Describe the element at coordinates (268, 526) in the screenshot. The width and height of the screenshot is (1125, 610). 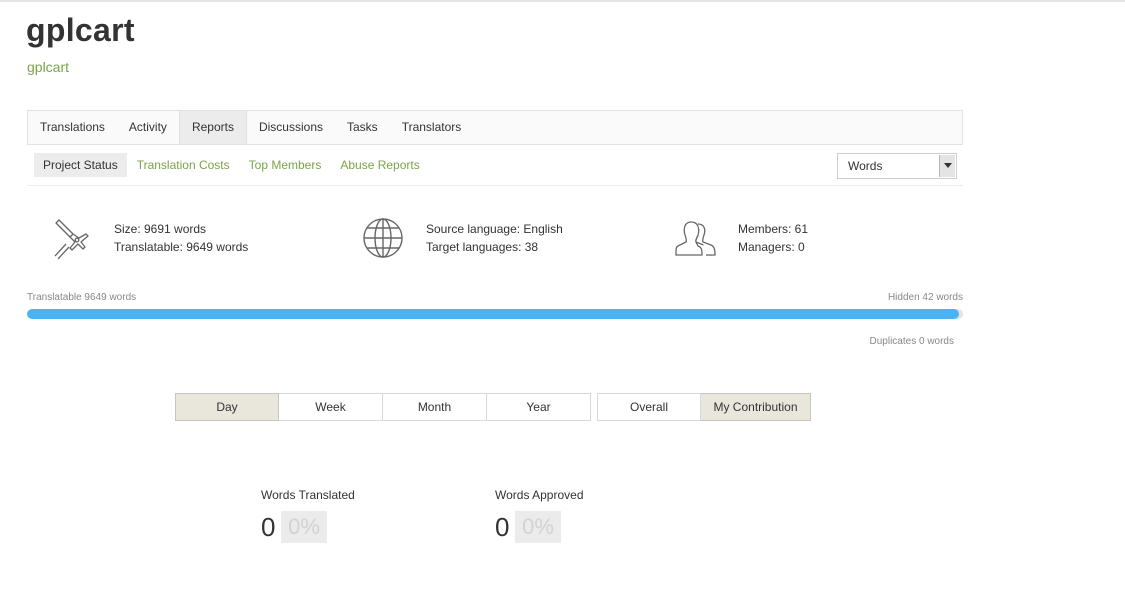
I see `words-translated-value: 0` at that location.